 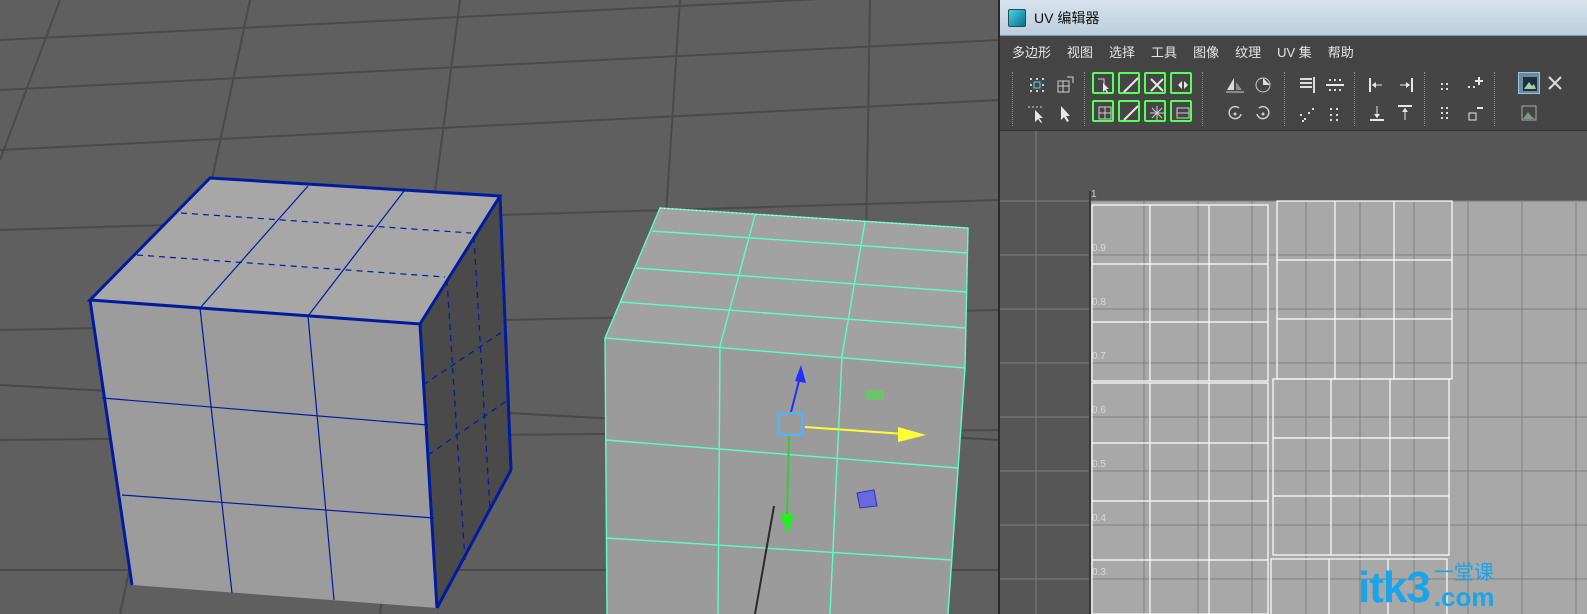 What do you see at coordinates (1335, 85) in the screenshot?
I see `distribute-icon` at bounding box center [1335, 85].